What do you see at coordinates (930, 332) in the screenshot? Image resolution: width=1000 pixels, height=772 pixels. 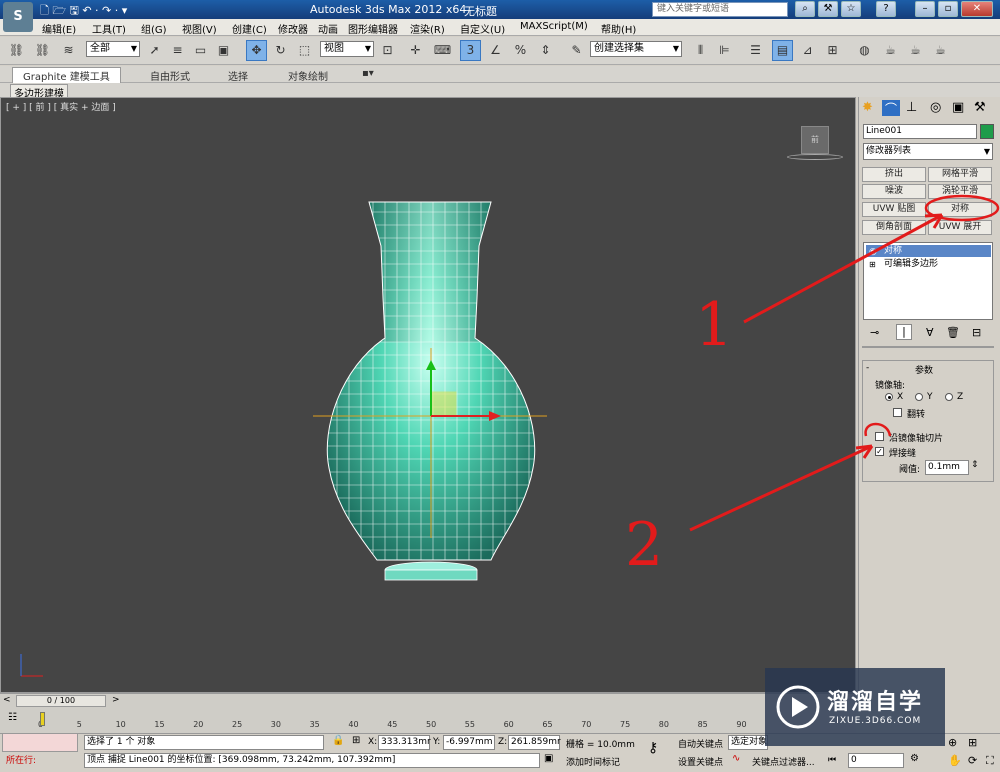 I see `make-unique-icon: ∀` at bounding box center [930, 332].